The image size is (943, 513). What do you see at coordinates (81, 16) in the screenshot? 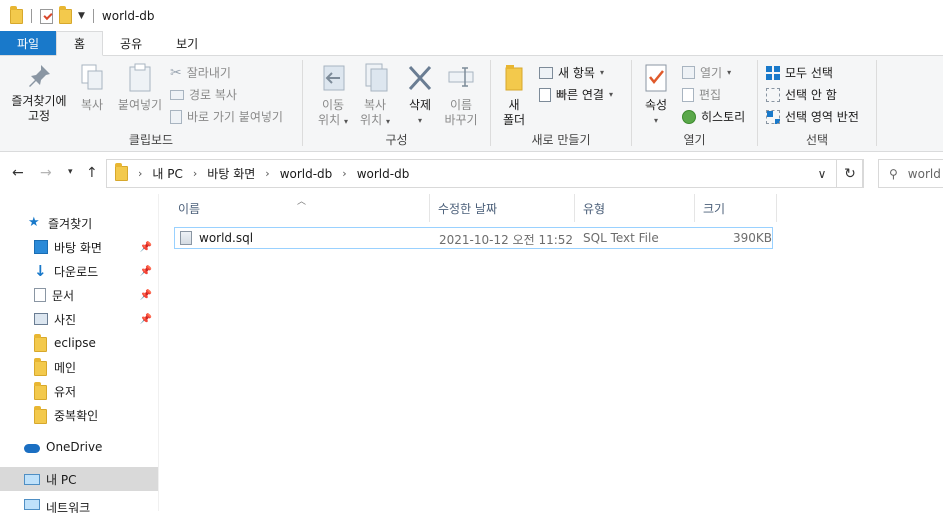
I see `customize-toolbar-dropdown-icon: ▼` at bounding box center [81, 16].